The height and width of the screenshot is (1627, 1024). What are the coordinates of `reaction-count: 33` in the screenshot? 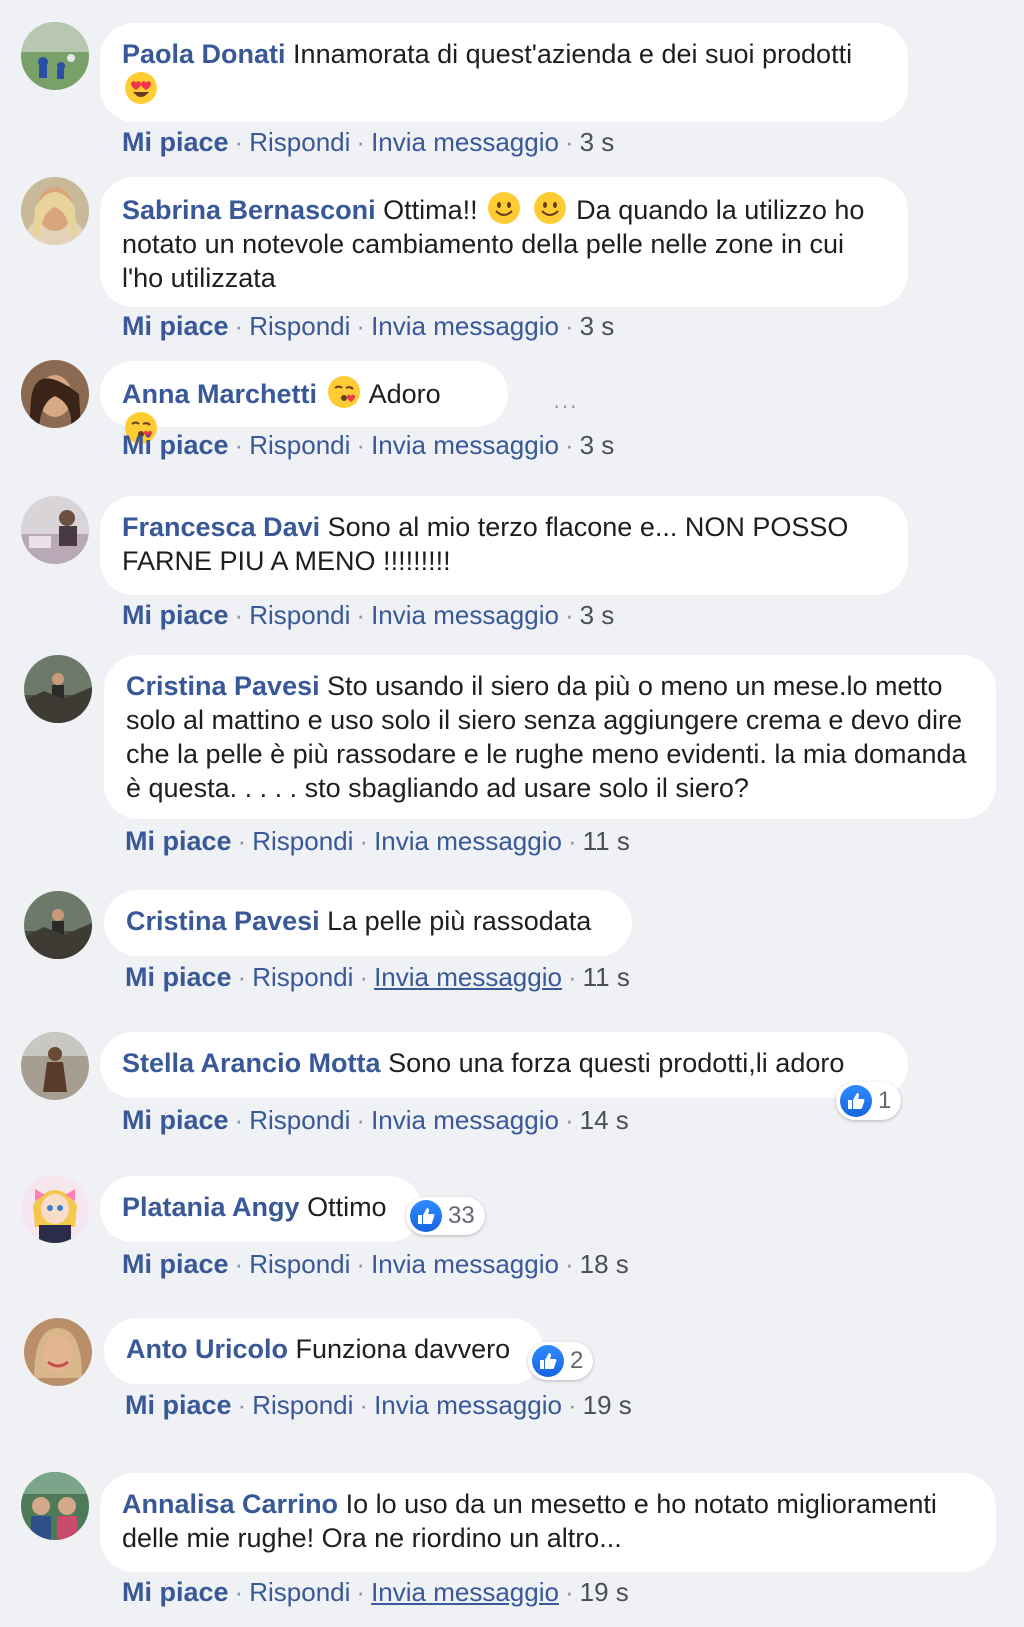 It's located at (445, 1216).